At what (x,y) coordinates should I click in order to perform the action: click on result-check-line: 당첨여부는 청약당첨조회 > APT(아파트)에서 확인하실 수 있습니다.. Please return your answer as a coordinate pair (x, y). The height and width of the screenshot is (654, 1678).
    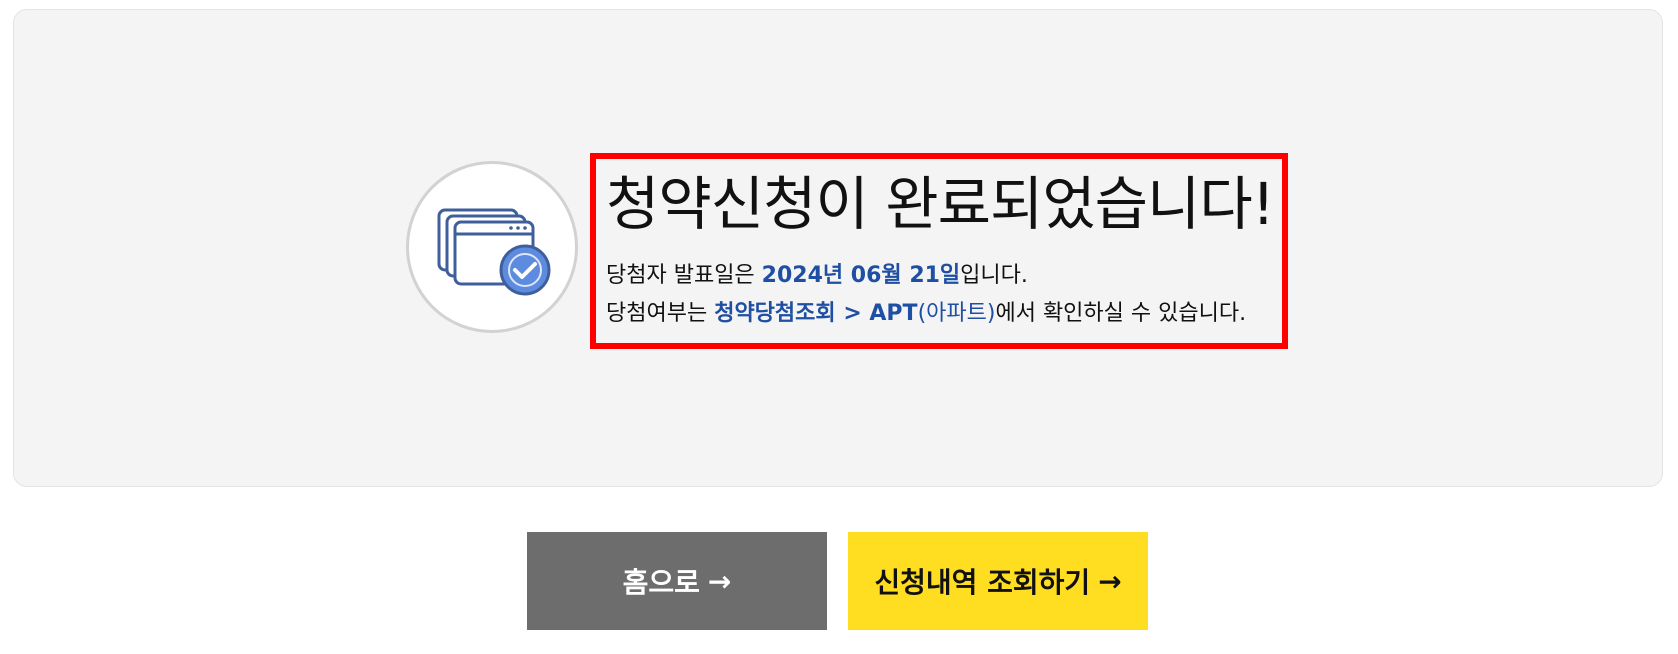
    Looking at the image, I should click on (926, 314).